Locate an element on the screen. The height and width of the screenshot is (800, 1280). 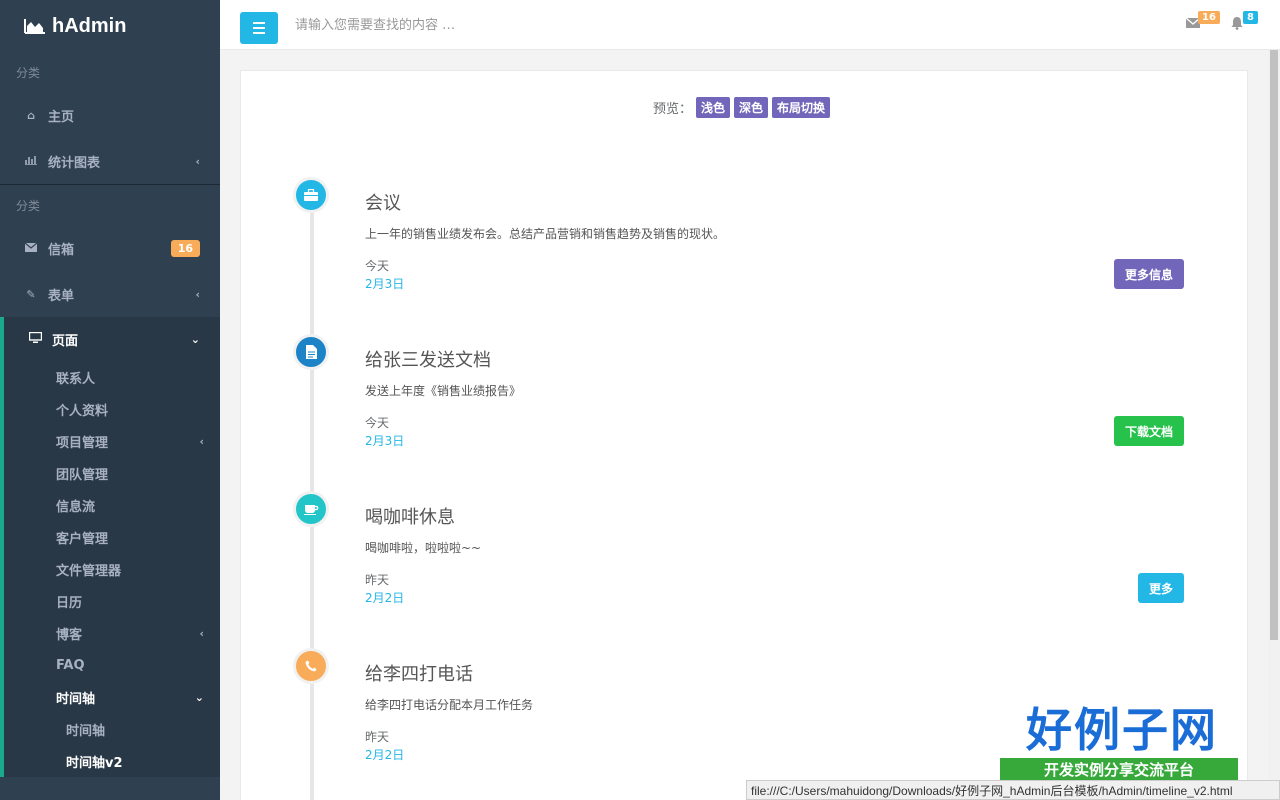
sidebar-item-label: 统计图表 is located at coordinates (74, 163).